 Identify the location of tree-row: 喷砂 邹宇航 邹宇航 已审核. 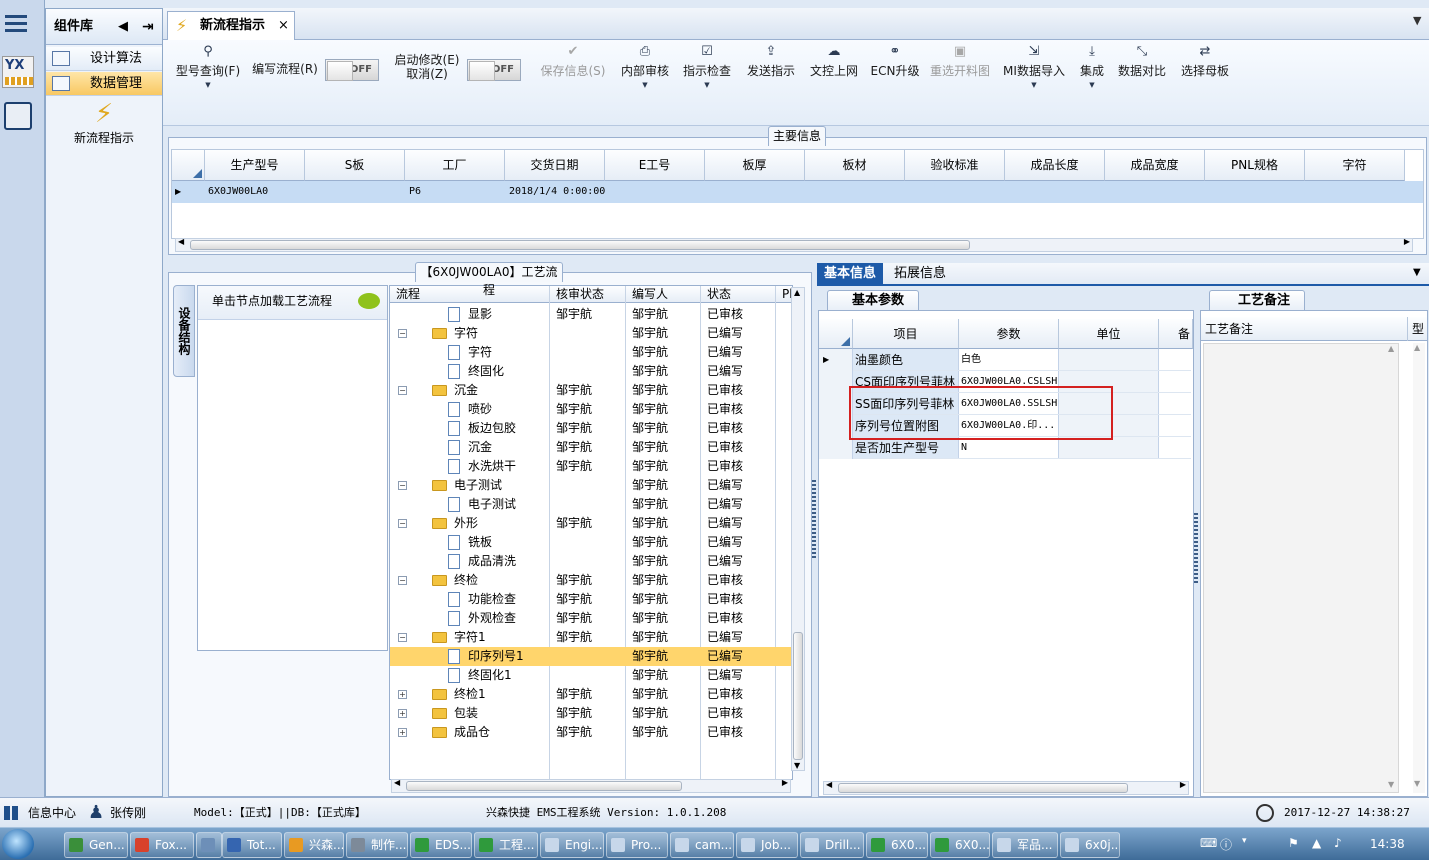
(591, 409).